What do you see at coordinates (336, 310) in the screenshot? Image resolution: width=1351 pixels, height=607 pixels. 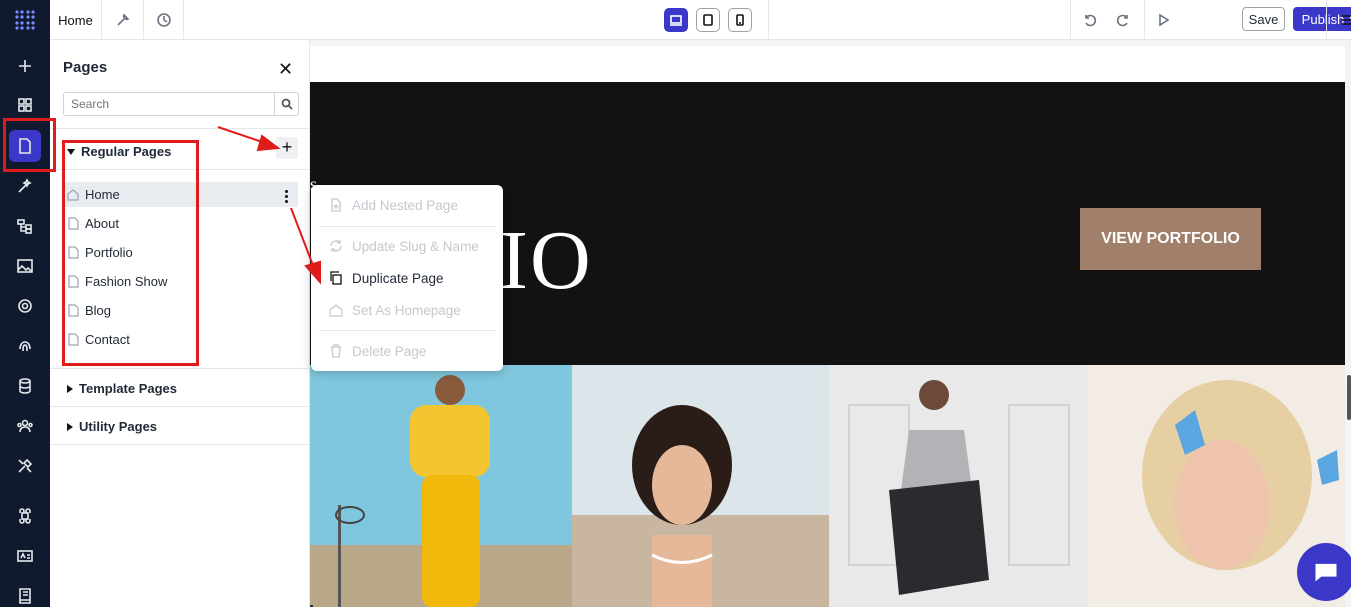 I see `home-icon` at bounding box center [336, 310].